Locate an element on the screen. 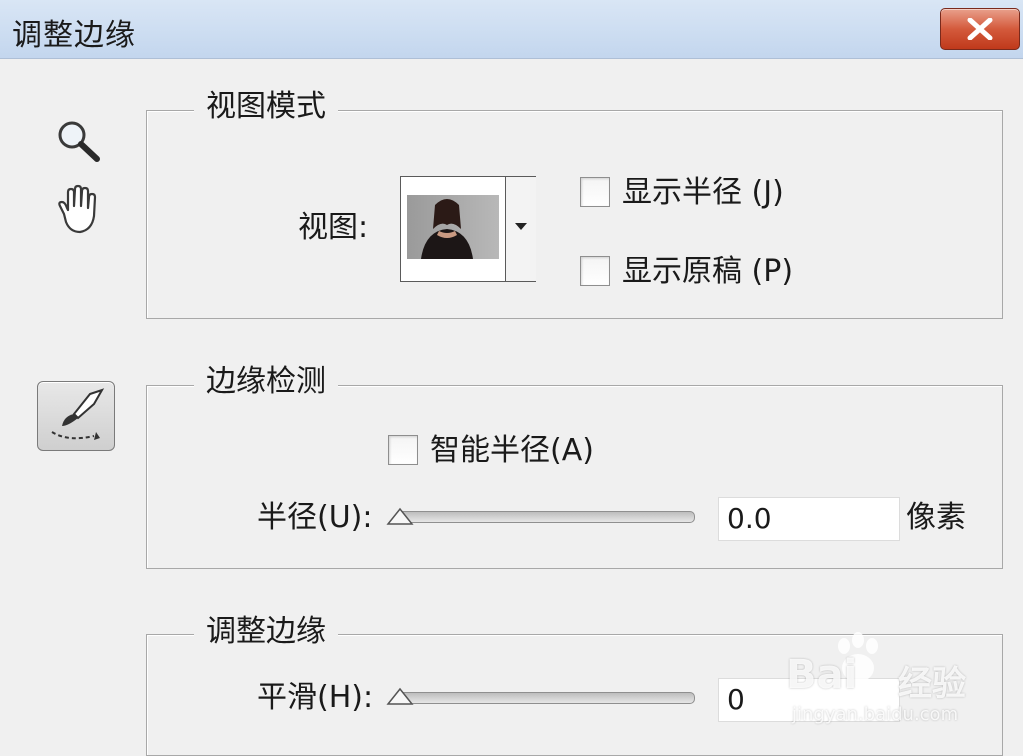  radius-slider is located at coordinates (546, 517).